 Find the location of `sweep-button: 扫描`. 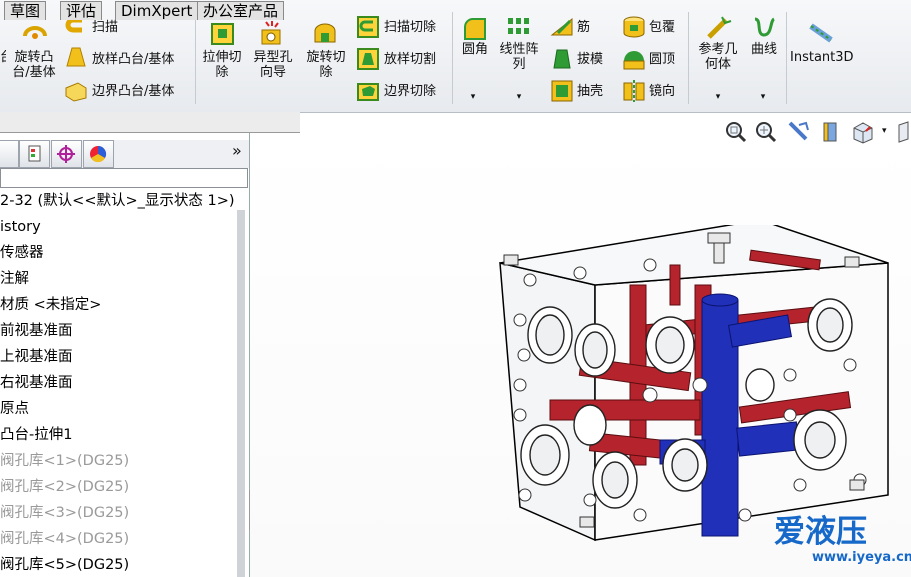

sweep-button: 扫描 is located at coordinates (105, 27).